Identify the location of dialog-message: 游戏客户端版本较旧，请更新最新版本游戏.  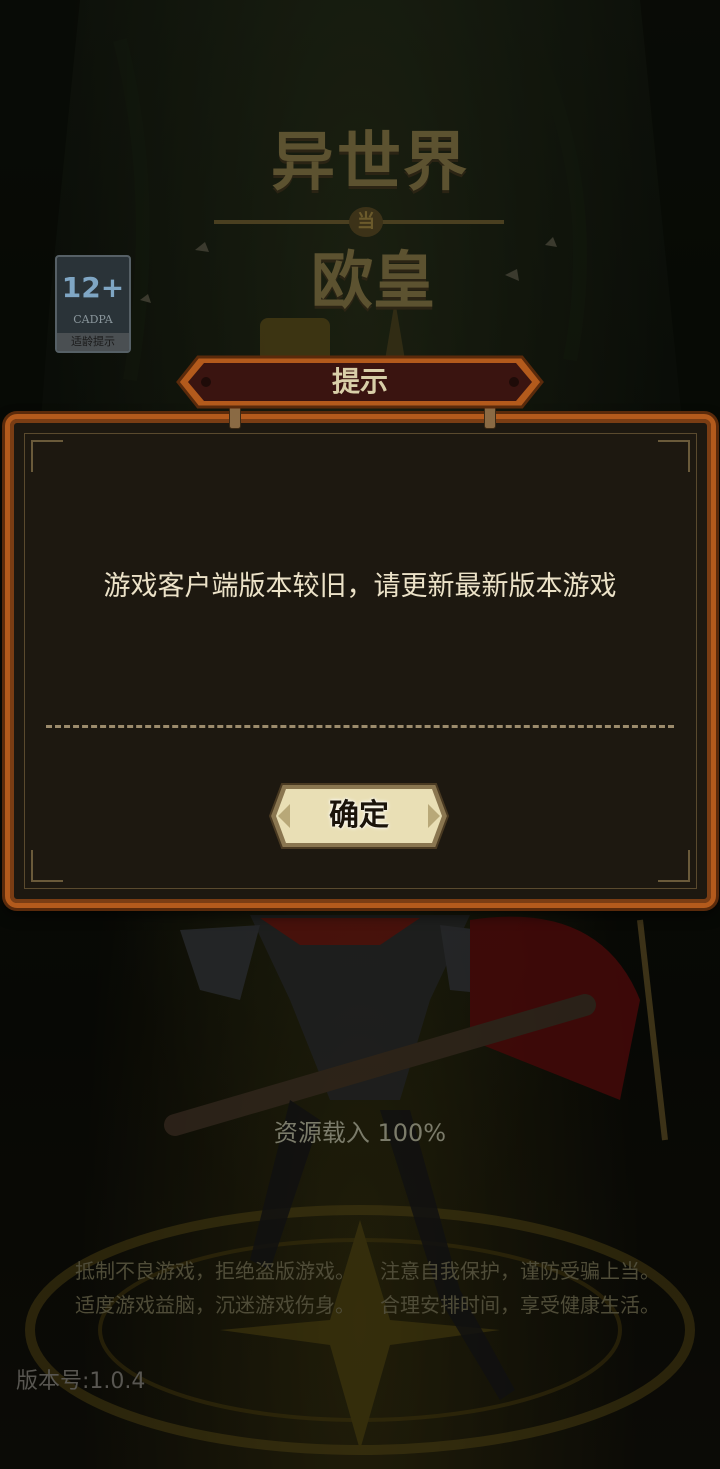
(360, 586).